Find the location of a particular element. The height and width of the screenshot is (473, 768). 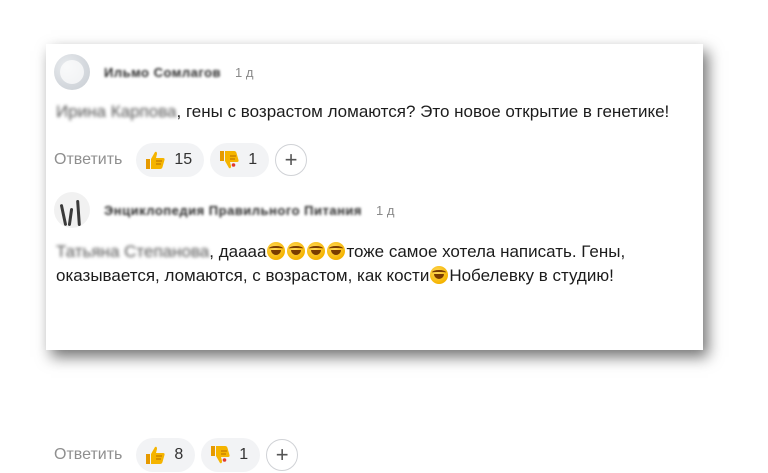

like-button: 8 is located at coordinates (166, 455).